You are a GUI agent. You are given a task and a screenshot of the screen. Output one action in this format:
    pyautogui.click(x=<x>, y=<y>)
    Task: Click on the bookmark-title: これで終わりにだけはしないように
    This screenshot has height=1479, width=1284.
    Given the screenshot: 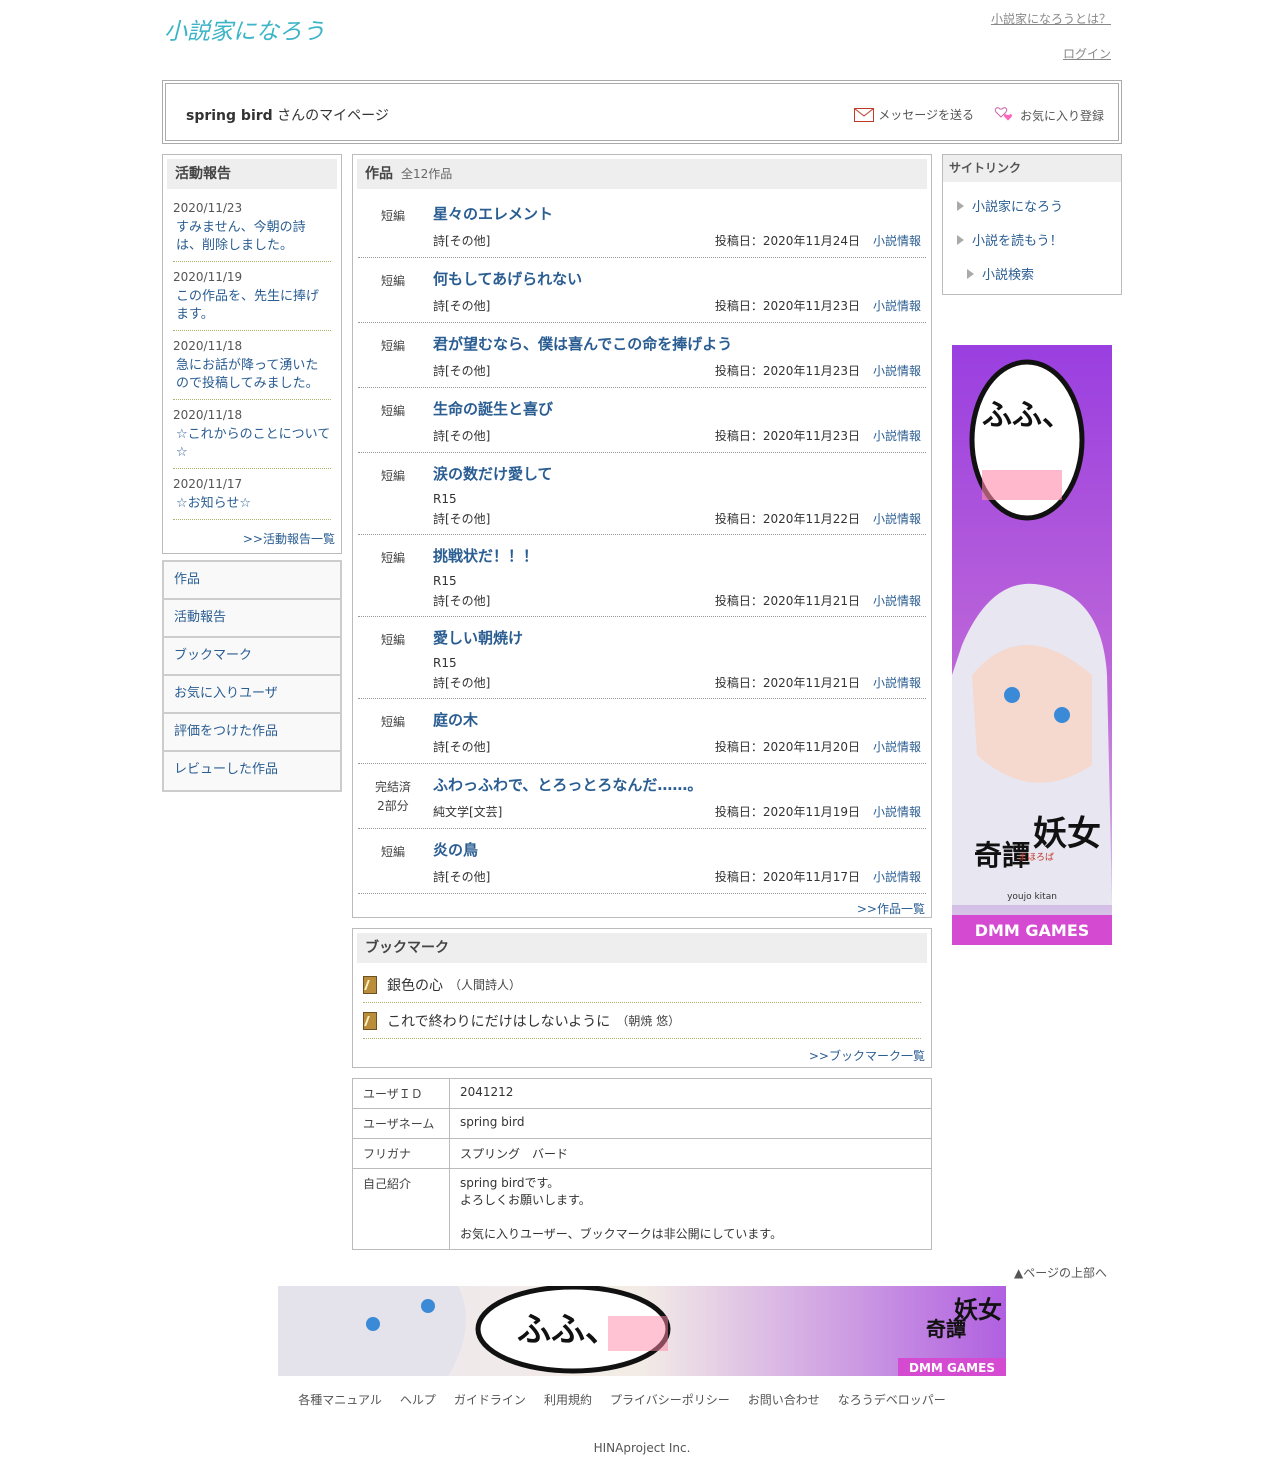 What is the action you would take?
    pyautogui.click(x=498, y=1021)
    